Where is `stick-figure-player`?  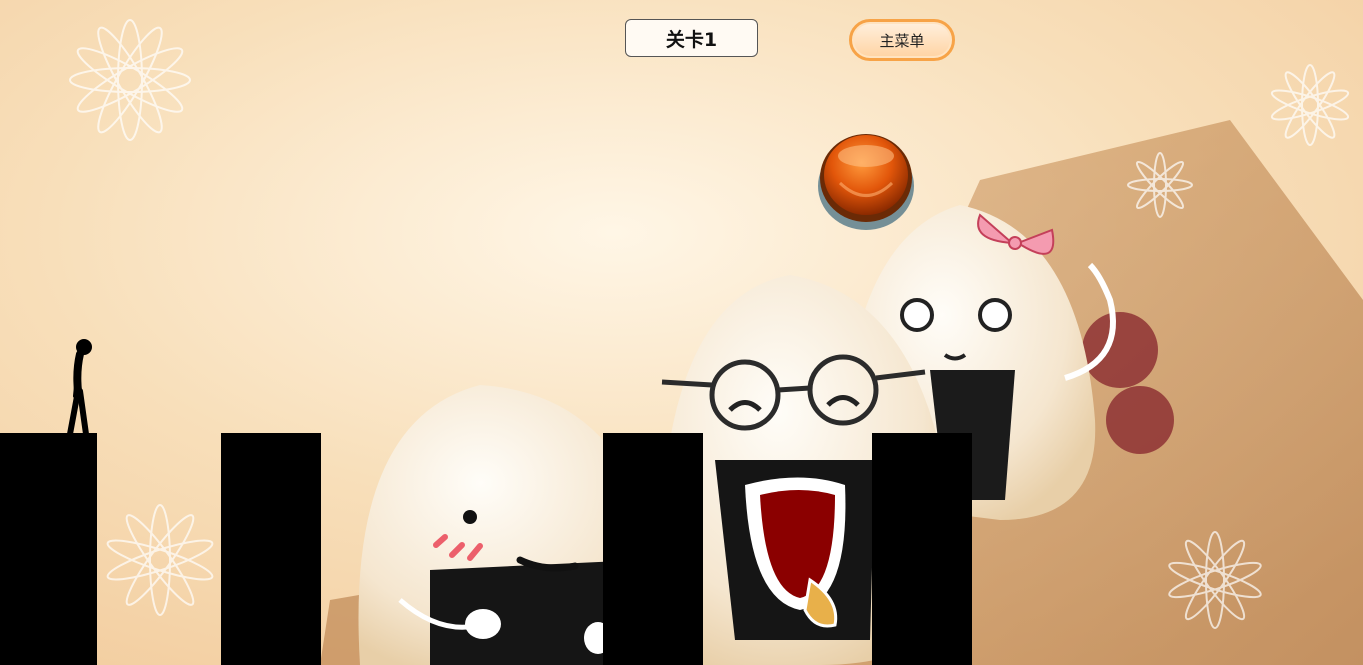
stick-figure-player is located at coordinates (79, 387).